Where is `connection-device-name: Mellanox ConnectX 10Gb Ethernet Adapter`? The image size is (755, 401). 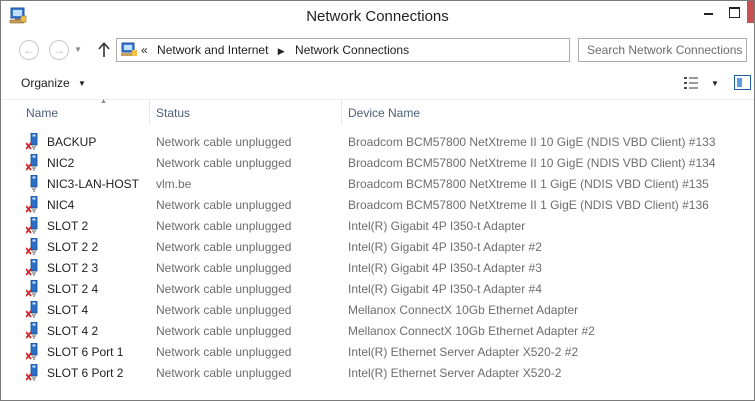 connection-device-name: Mellanox ConnectX 10Gb Ethernet Adapter is located at coordinates (463, 310).